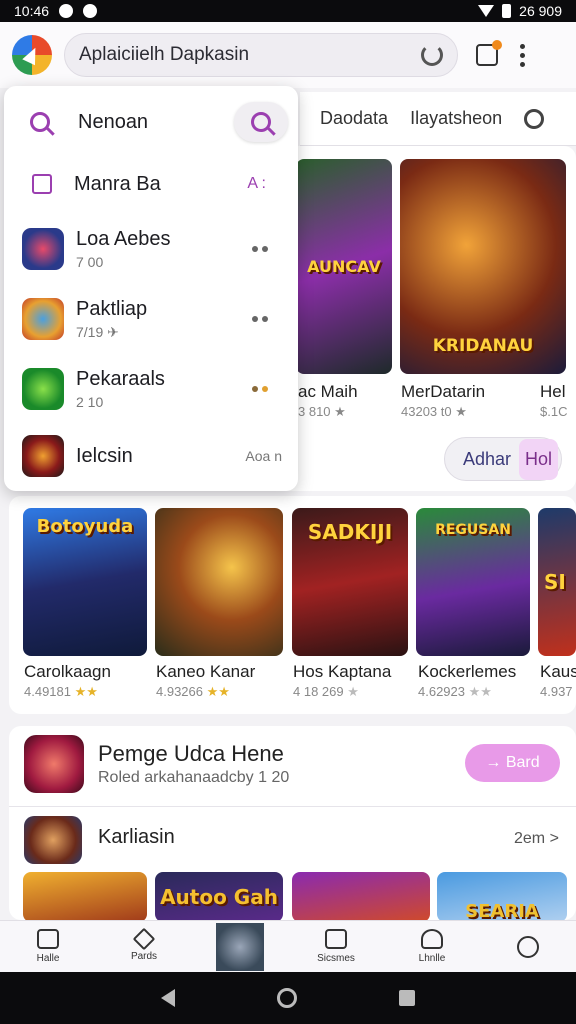 This screenshot has height=1024, width=576. Describe the element at coordinates (432, 958) in the screenshot. I see `nav-label: Lhnlle` at that location.